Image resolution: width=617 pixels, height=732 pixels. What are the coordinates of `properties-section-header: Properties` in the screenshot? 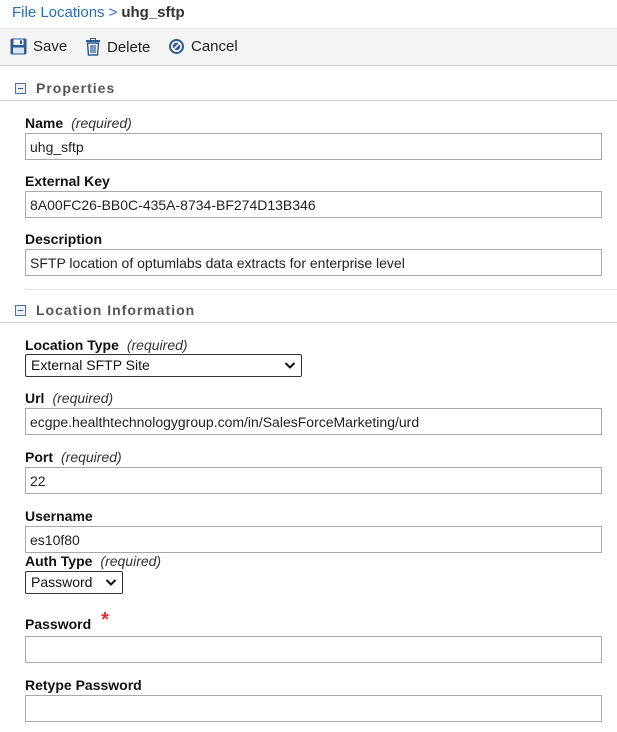 It's located at (308, 90).